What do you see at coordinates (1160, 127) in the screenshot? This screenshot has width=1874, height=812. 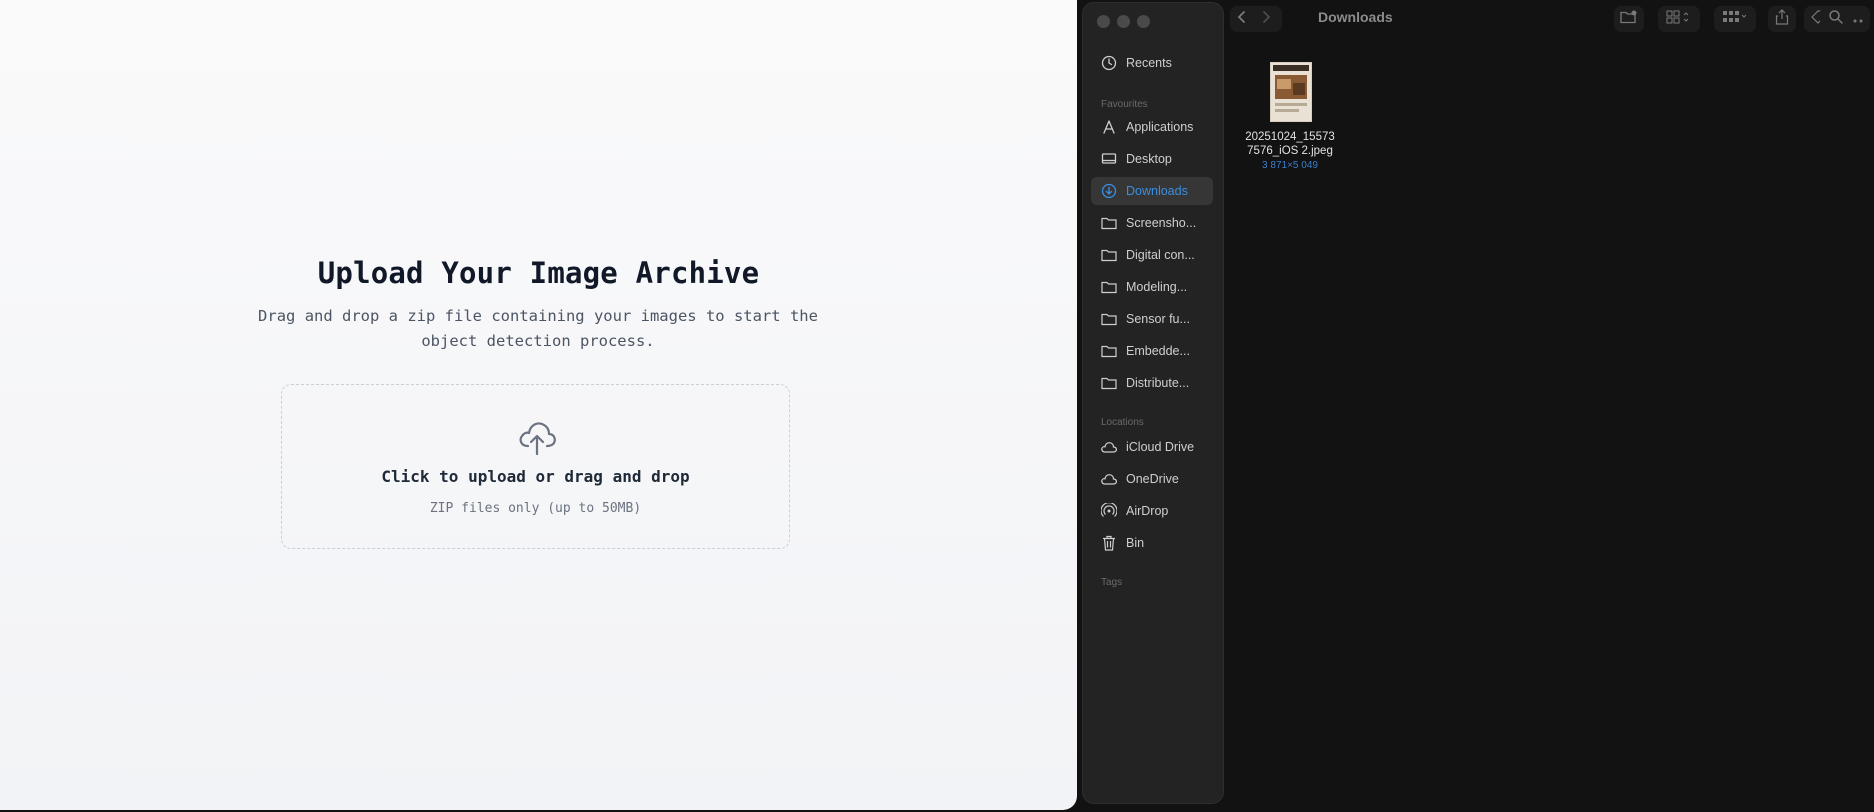 I see `sidebar-item-label: Applications` at bounding box center [1160, 127].